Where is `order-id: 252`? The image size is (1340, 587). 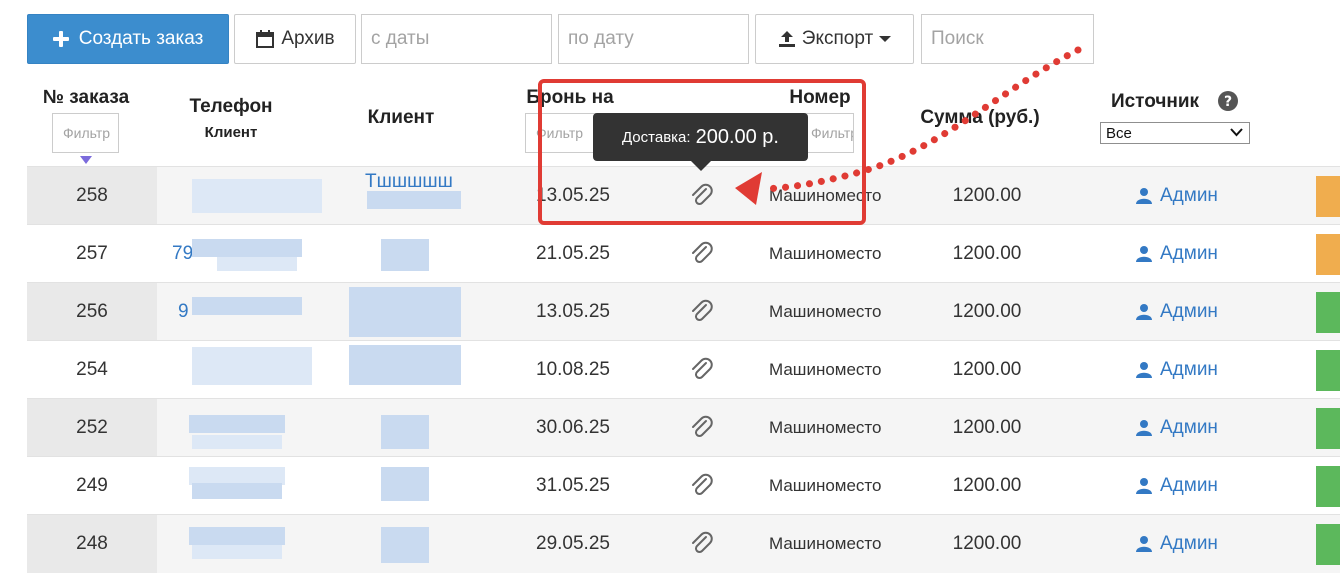
order-id: 252 is located at coordinates (92, 428).